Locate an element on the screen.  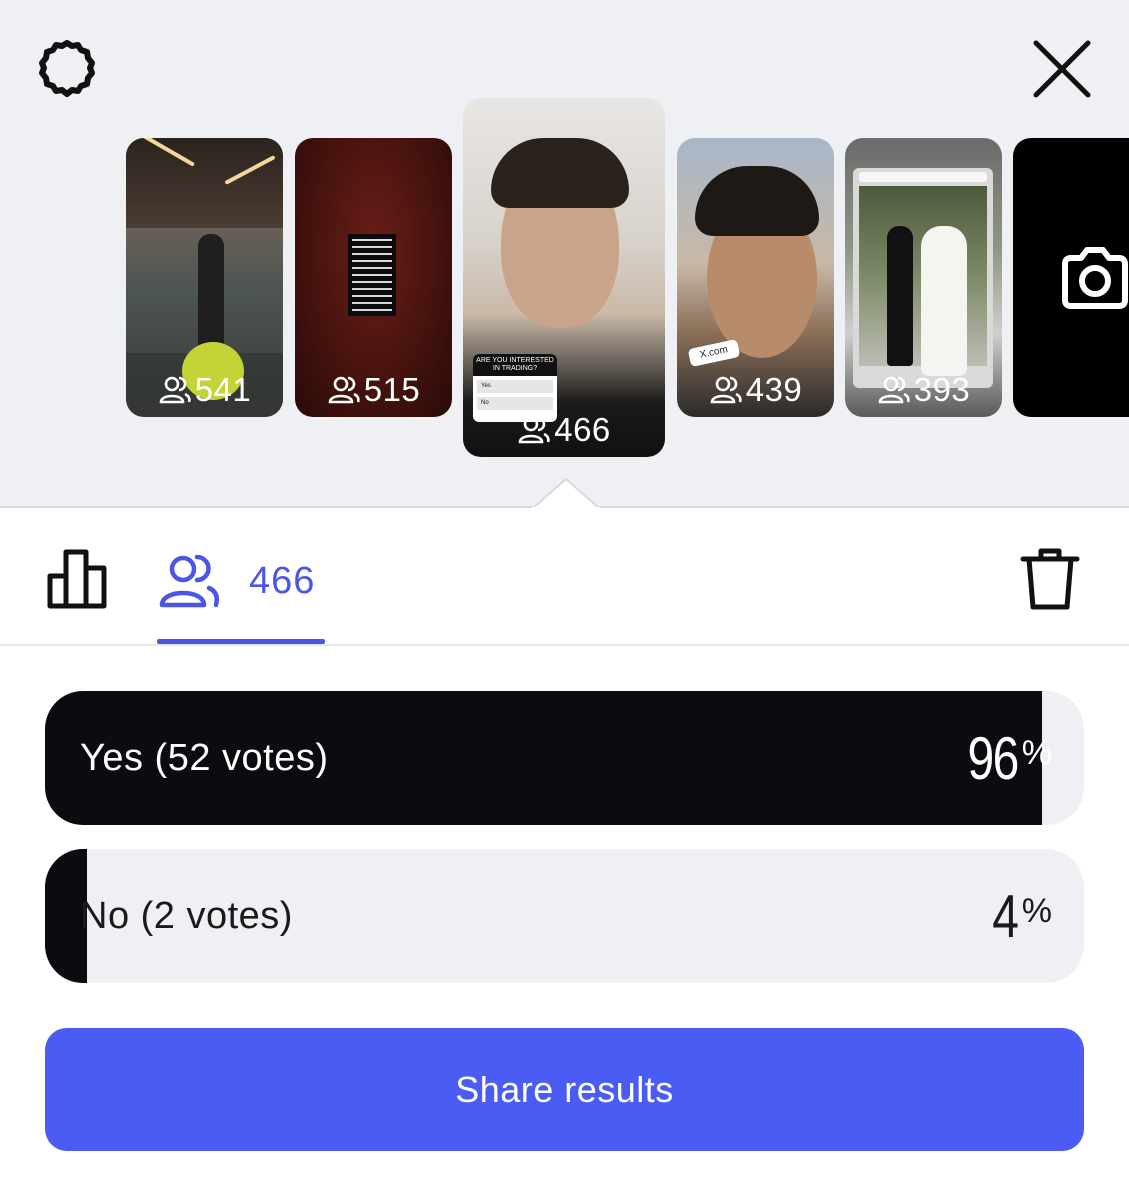
result-percent: 96 % is located at coordinates (1003, 758).